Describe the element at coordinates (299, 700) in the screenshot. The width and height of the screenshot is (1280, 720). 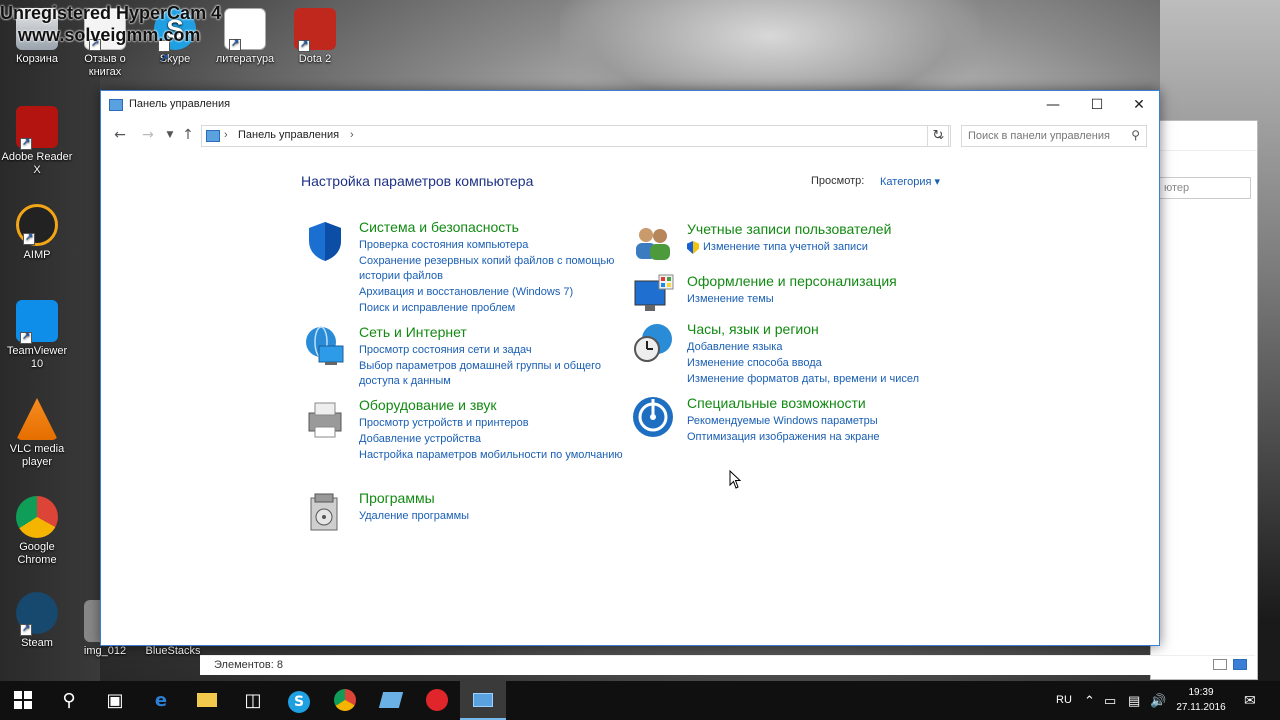
I see `taskbar-skype: S` at that location.